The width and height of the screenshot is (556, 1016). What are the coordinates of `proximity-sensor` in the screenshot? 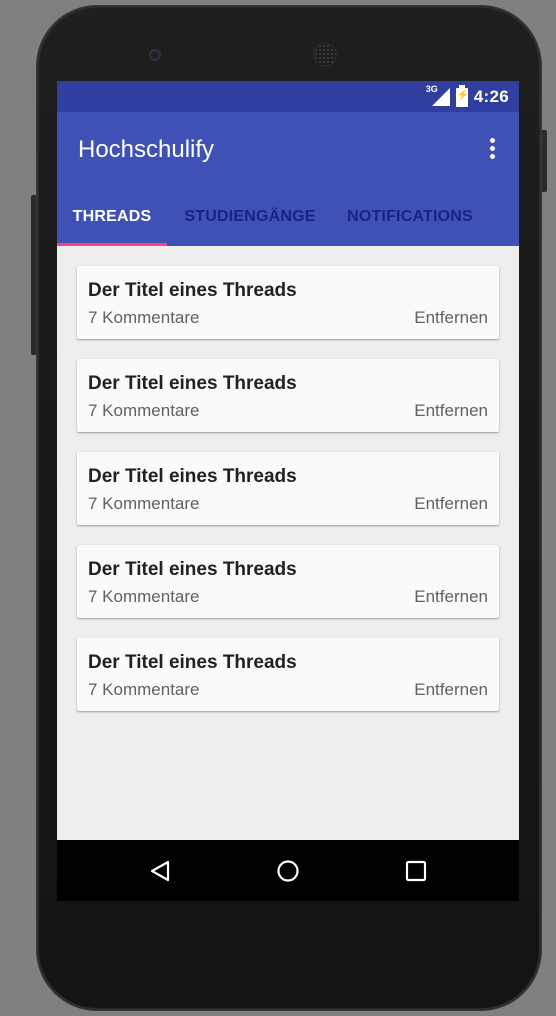 It's located at (486, 54).